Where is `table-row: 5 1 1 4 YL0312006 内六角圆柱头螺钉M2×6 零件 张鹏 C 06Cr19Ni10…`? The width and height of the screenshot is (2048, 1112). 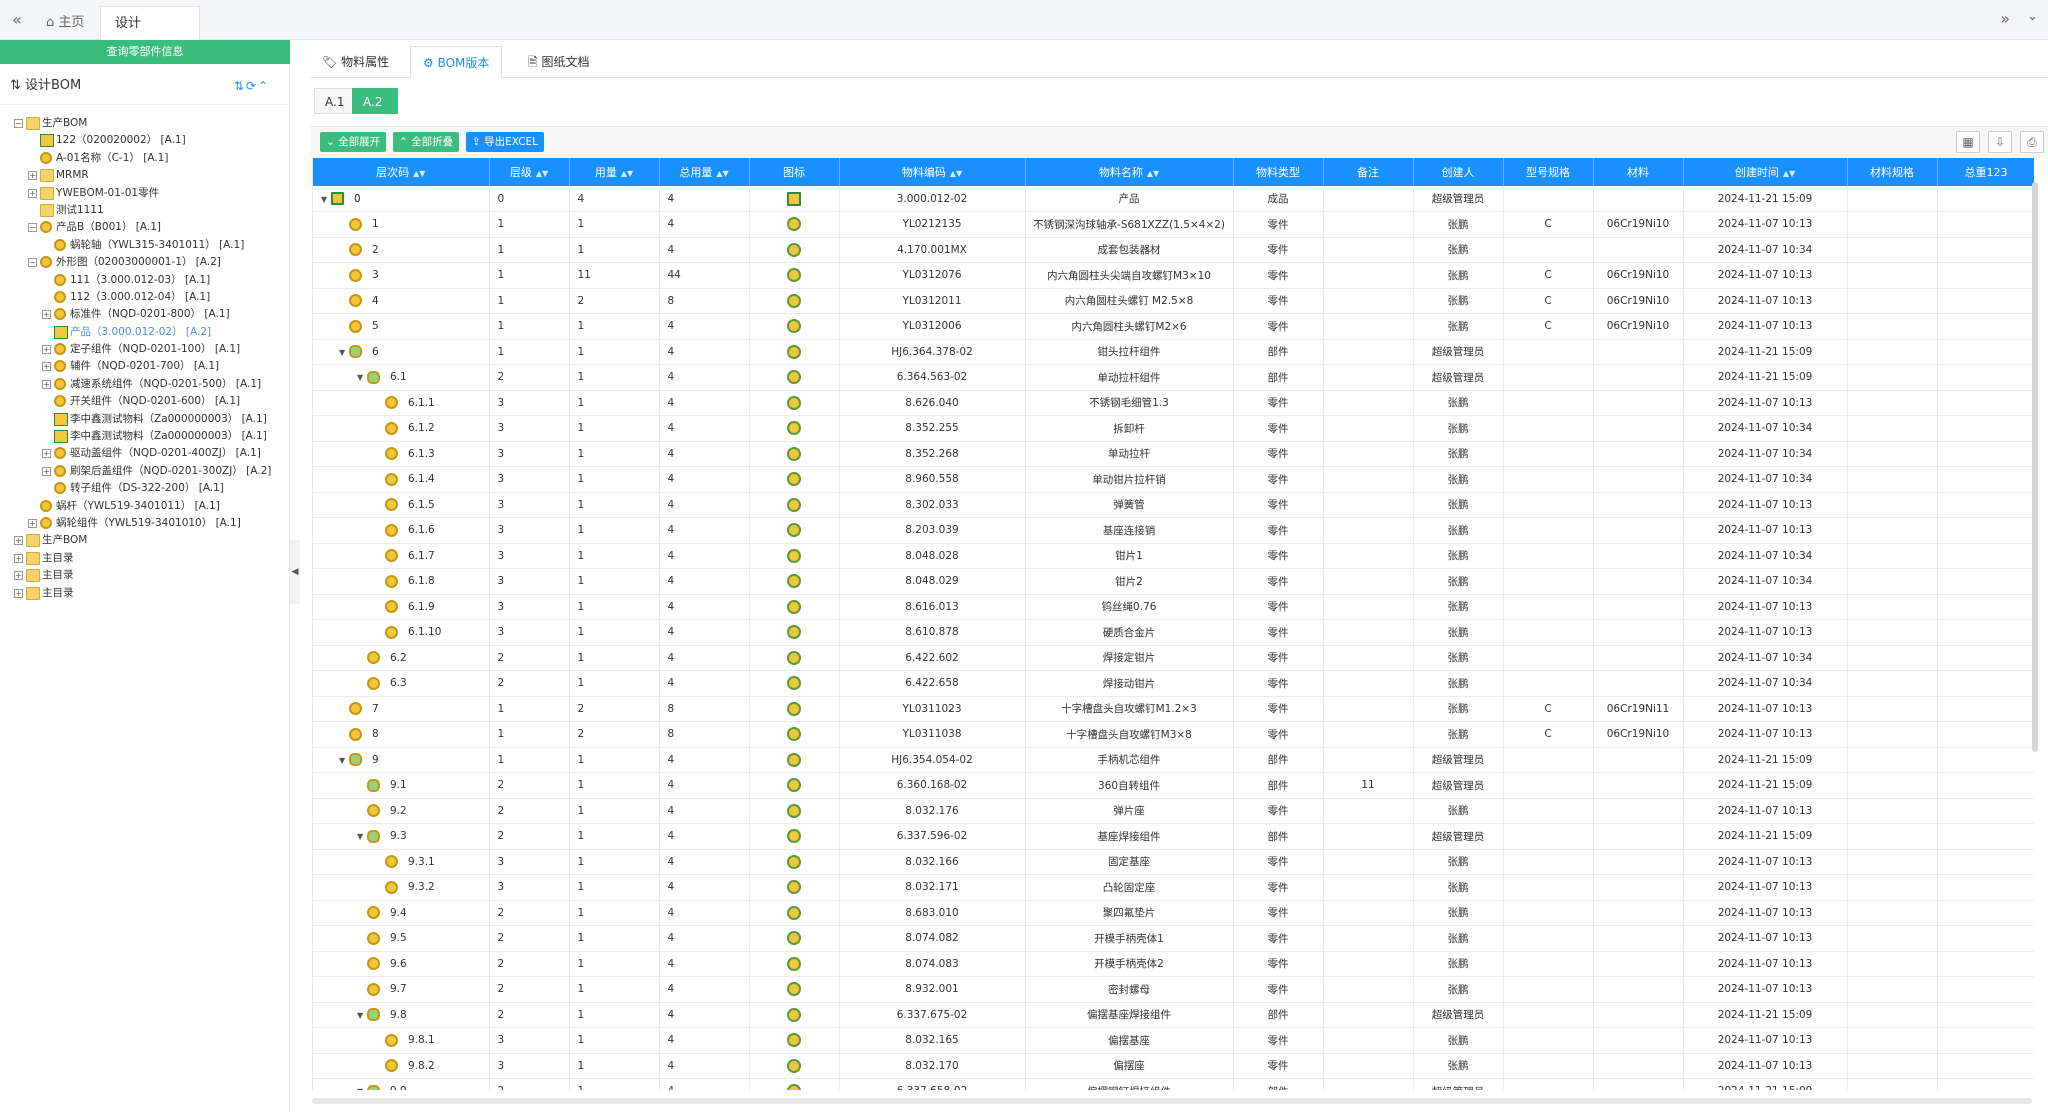
table-row: 5 1 1 4 YL0312006 内六角圆柱头螺钉M2×6 零件 张鹏 C 06Cr19Ni10… is located at coordinates (1173, 326).